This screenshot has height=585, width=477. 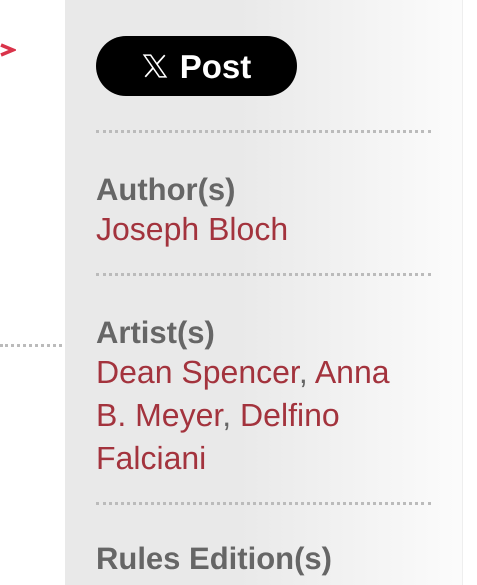 What do you see at coordinates (192, 229) in the screenshot?
I see `name-link: Joseph Bloch` at bounding box center [192, 229].